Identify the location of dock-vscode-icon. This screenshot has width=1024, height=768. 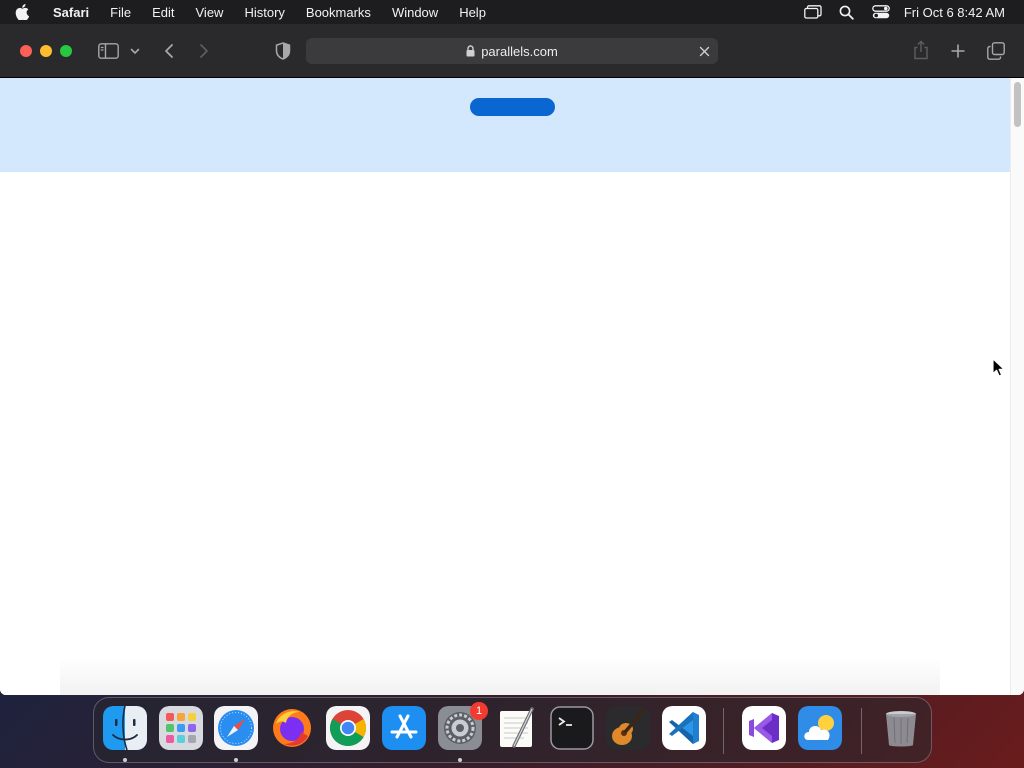
(684, 728).